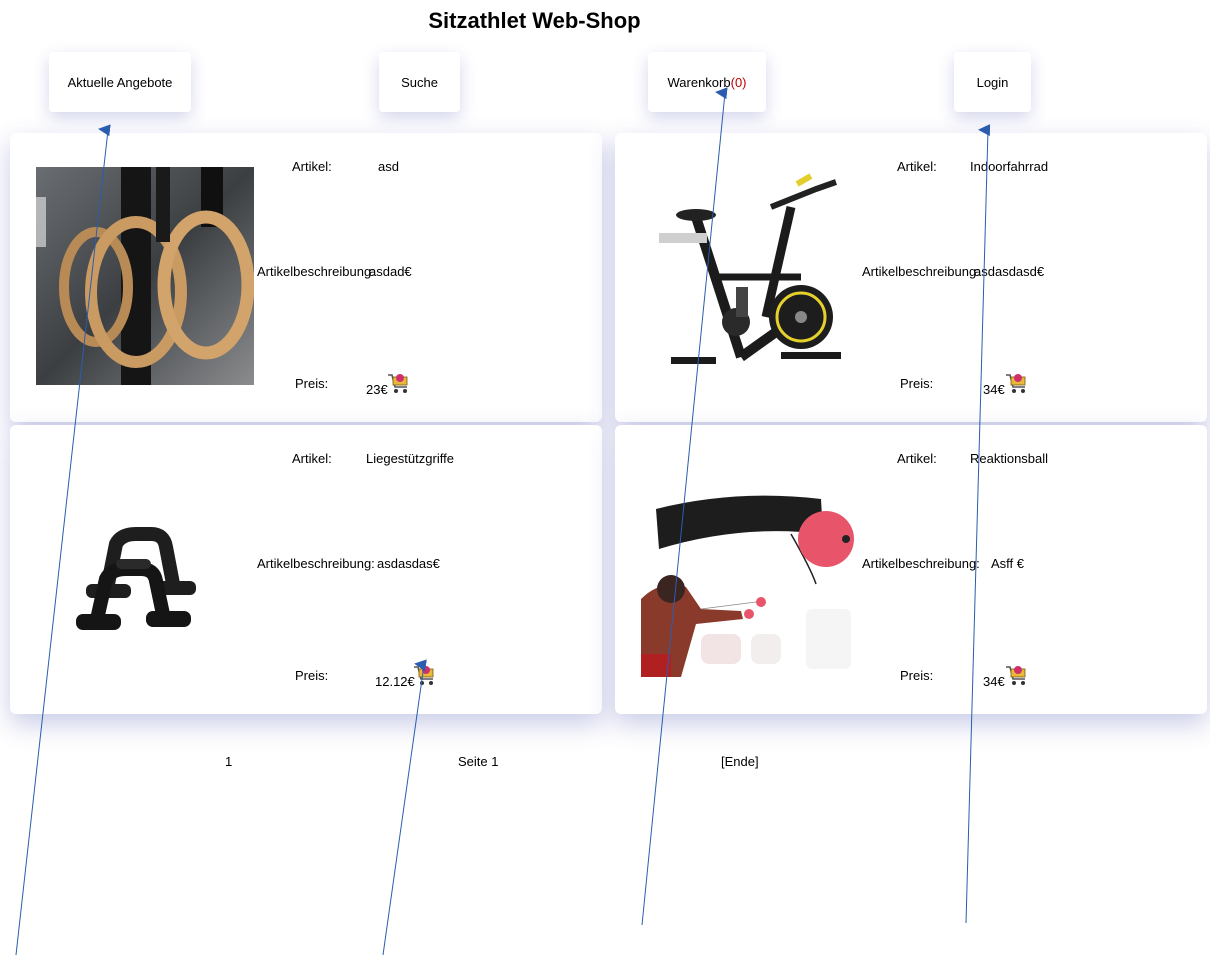 The width and height of the screenshot is (1210, 955). What do you see at coordinates (699, 82) in the screenshot?
I see `nav-cart-label: Warenkorb` at bounding box center [699, 82].